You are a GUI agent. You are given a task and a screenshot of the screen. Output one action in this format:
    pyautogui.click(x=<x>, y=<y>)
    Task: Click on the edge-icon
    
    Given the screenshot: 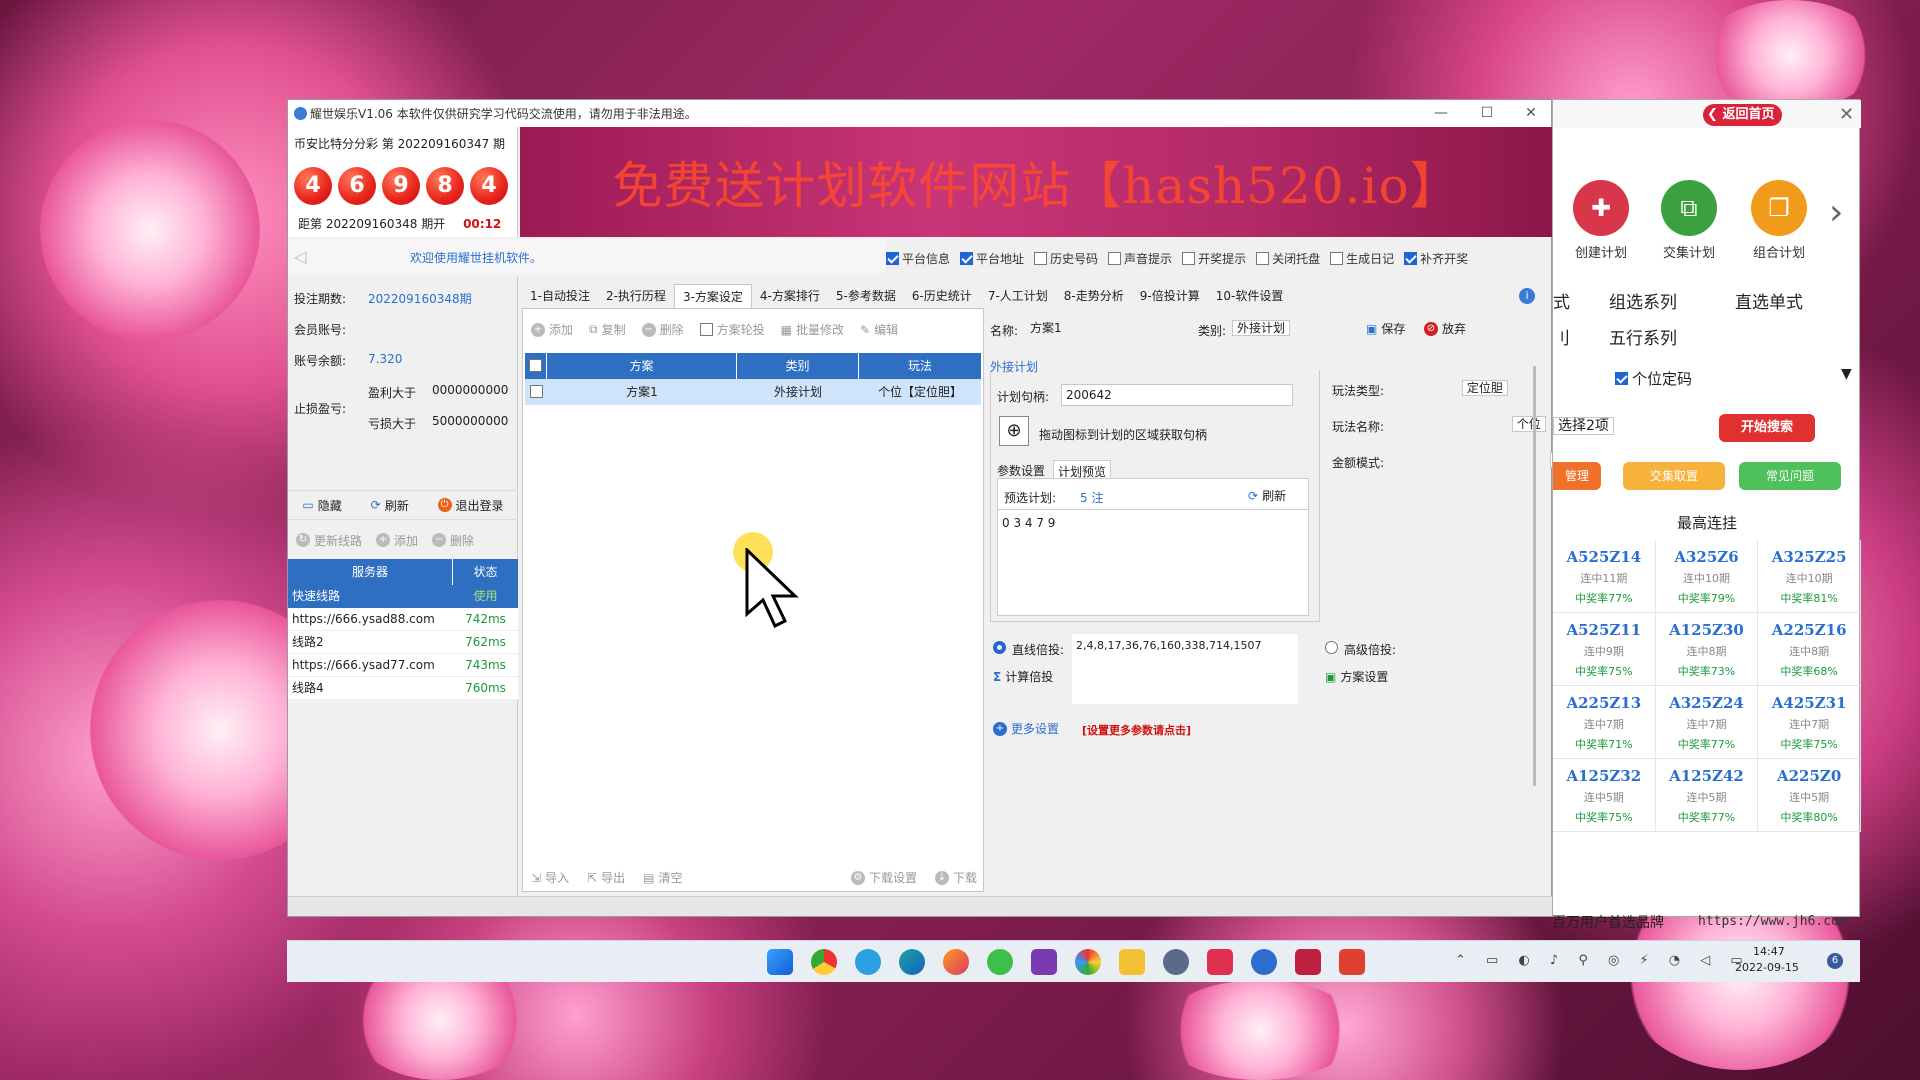 What is the action you would take?
    pyautogui.click(x=912, y=962)
    